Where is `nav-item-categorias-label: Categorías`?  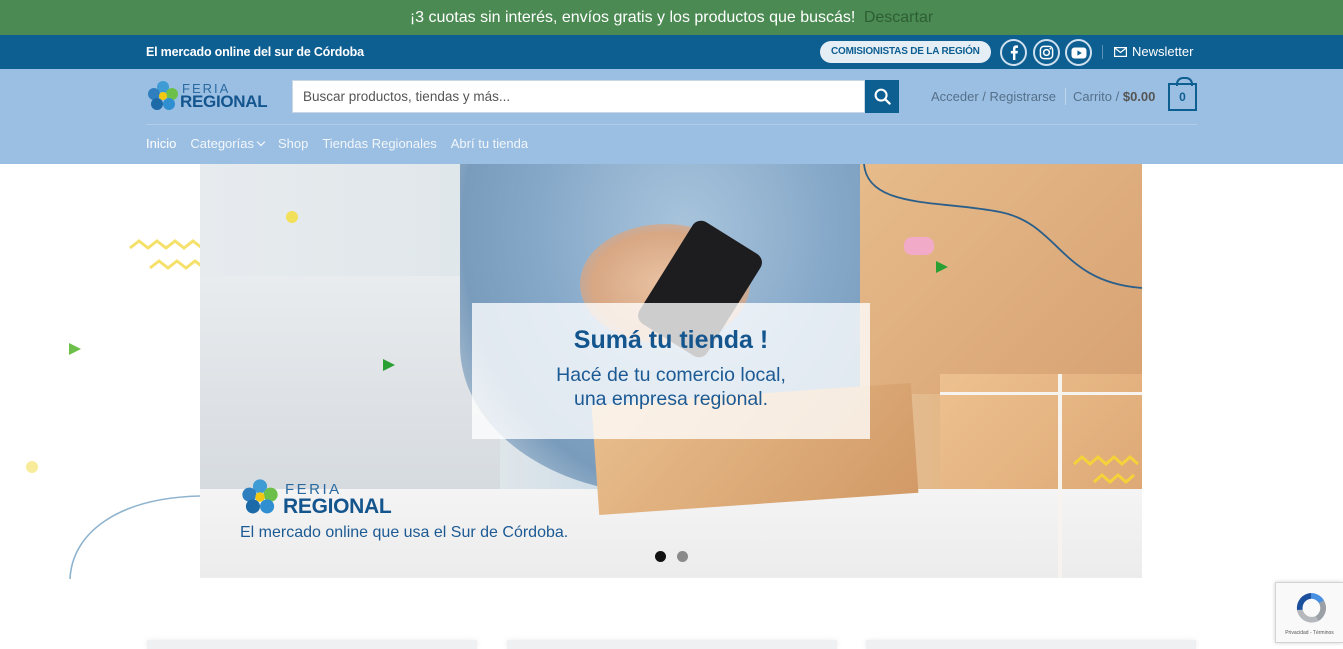
nav-item-categorias-label: Categorías is located at coordinates (222, 143).